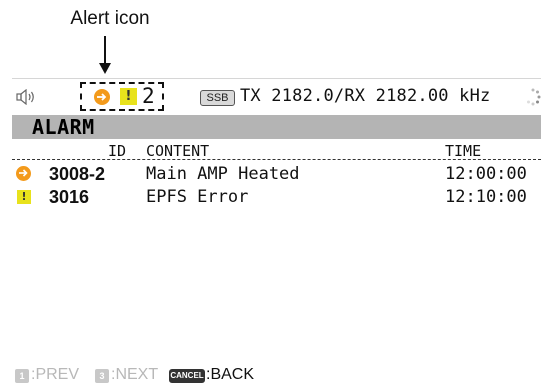 This screenshot has height=390, width=551. Describe the element at coordinates (486, 197) in the screenshot. I see `alarm-time: 12:10:00` at that location.